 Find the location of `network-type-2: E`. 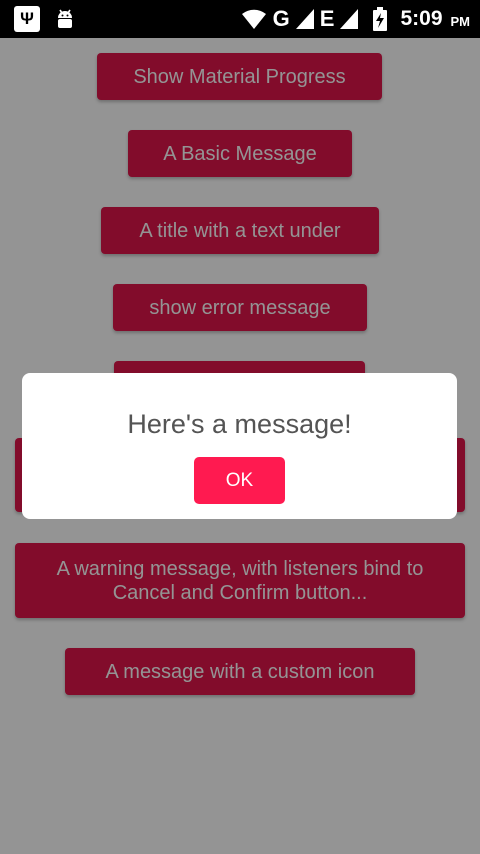

network-type-2: E is located at coordinates (327, 18).